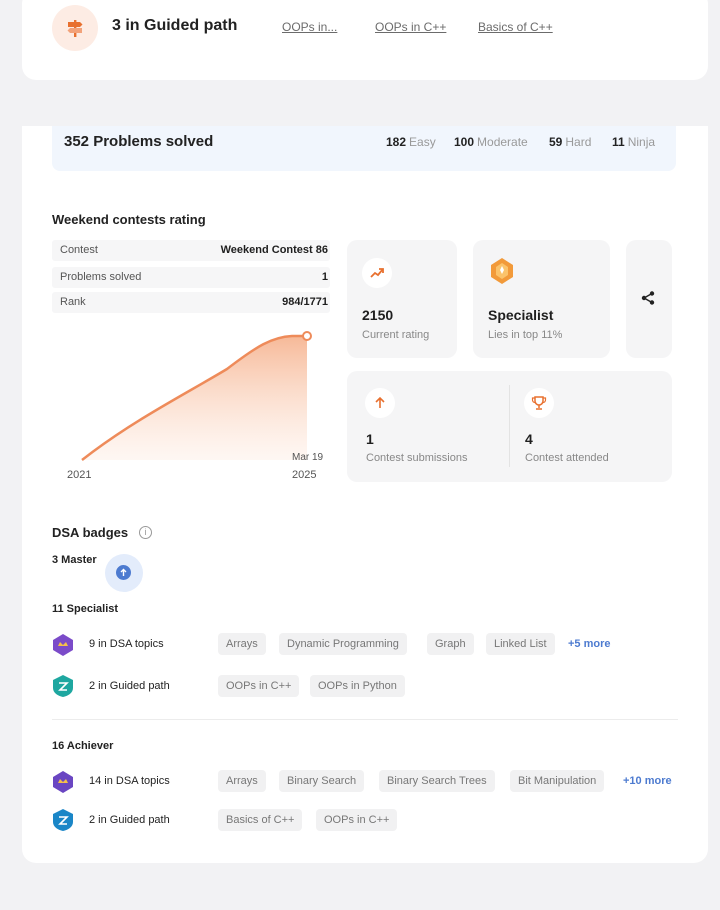 Image resolution: width=720 pixels, height=910 pixels. Describe the element at coordinates (343, 644) in the screenshot. I see `specialist-chip-dp: Dynamic Programming` at that location.